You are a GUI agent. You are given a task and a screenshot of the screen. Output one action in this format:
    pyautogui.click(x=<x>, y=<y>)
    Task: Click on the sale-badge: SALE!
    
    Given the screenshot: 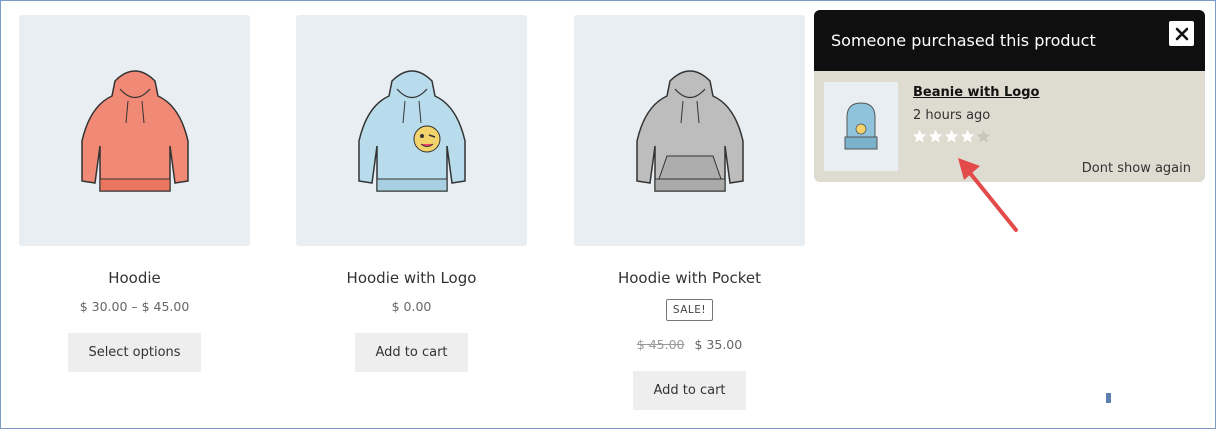 What is the action you would take?
    pyautogui.click(x=689, y=310)
    